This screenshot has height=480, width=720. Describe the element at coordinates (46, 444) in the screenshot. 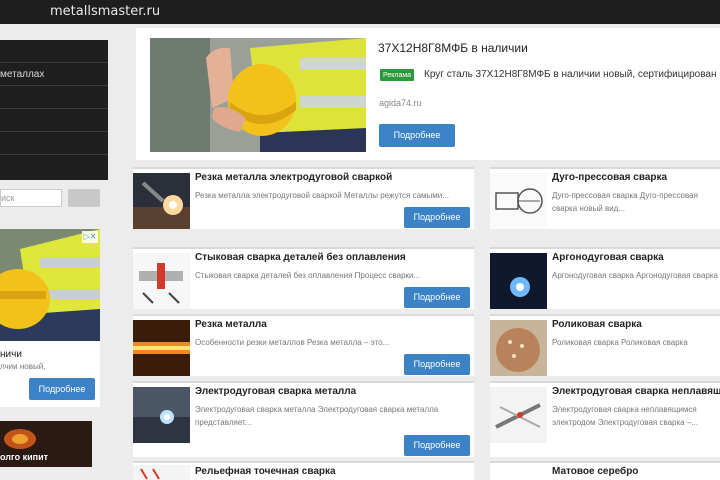

I see `side-thumbnail: олго кипит` at that location.